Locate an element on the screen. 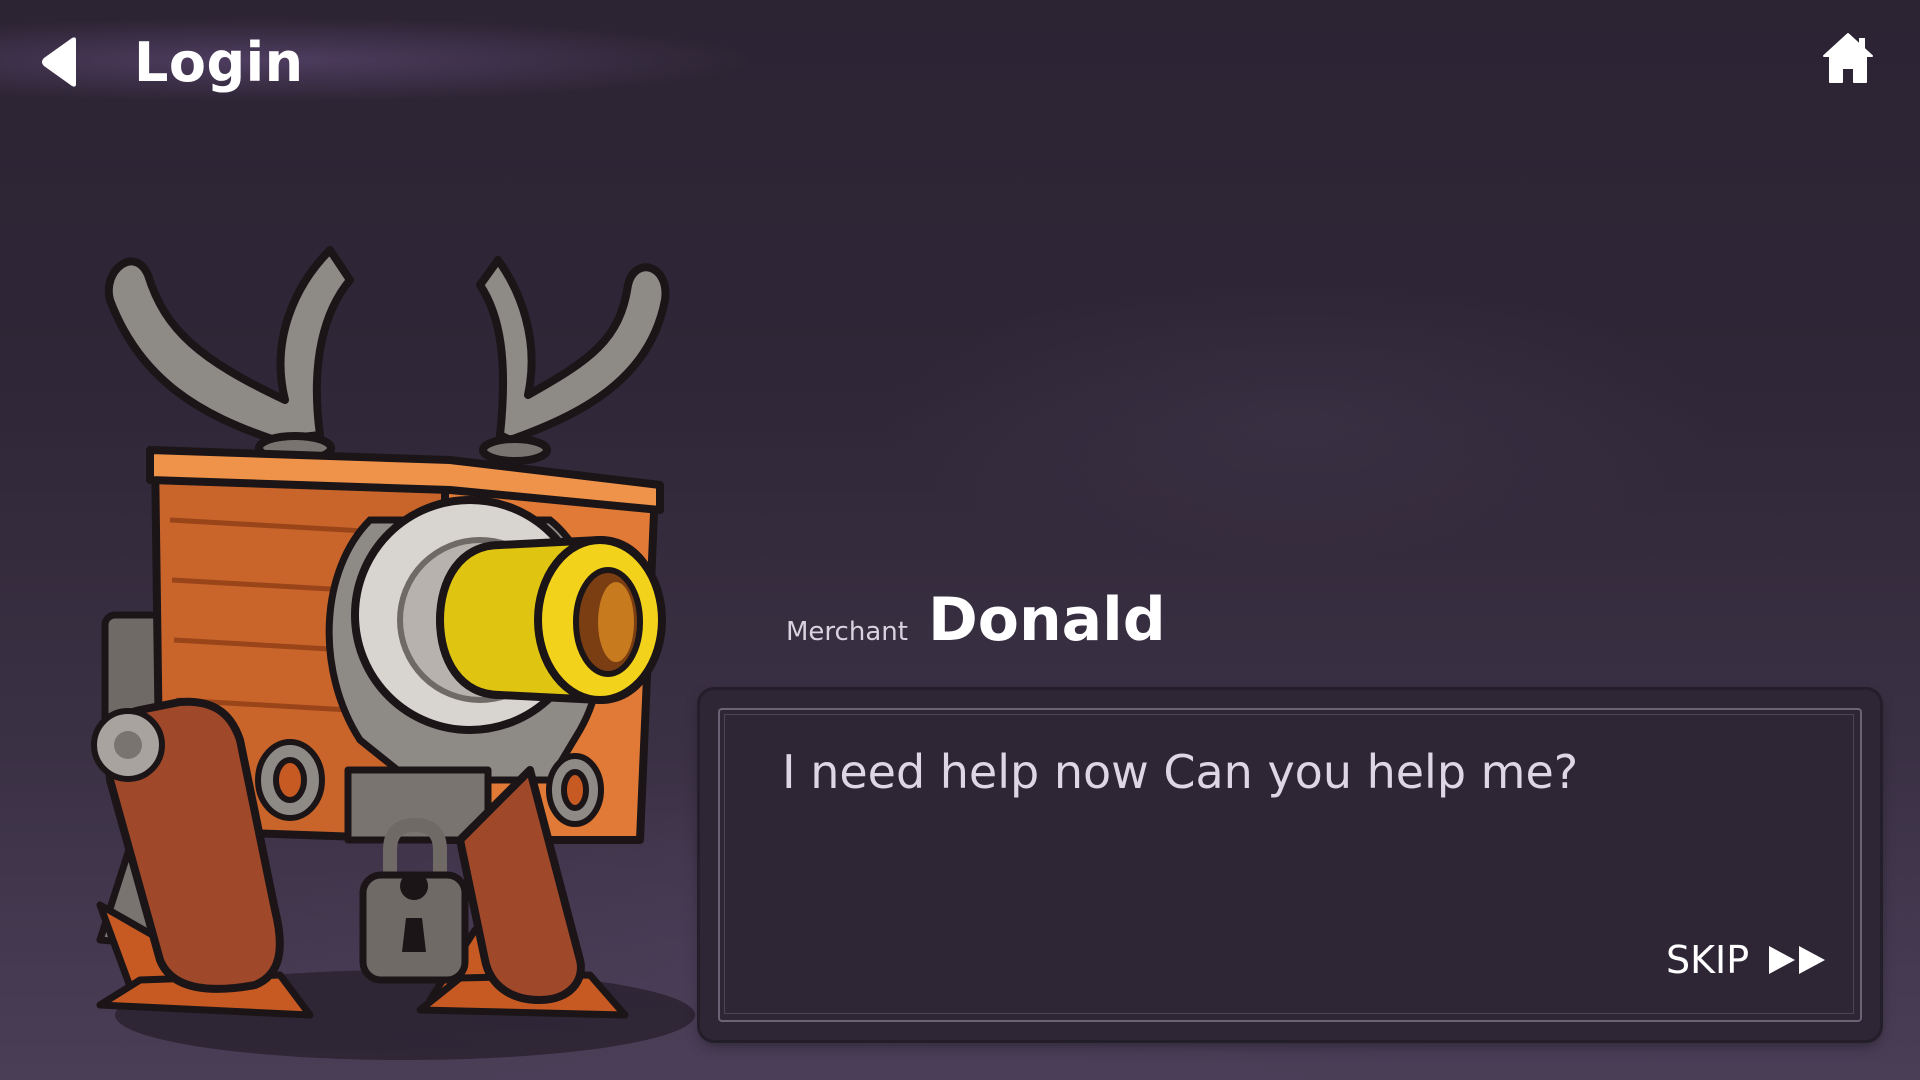  top-bar: Login is located at coordinates (960, 65).